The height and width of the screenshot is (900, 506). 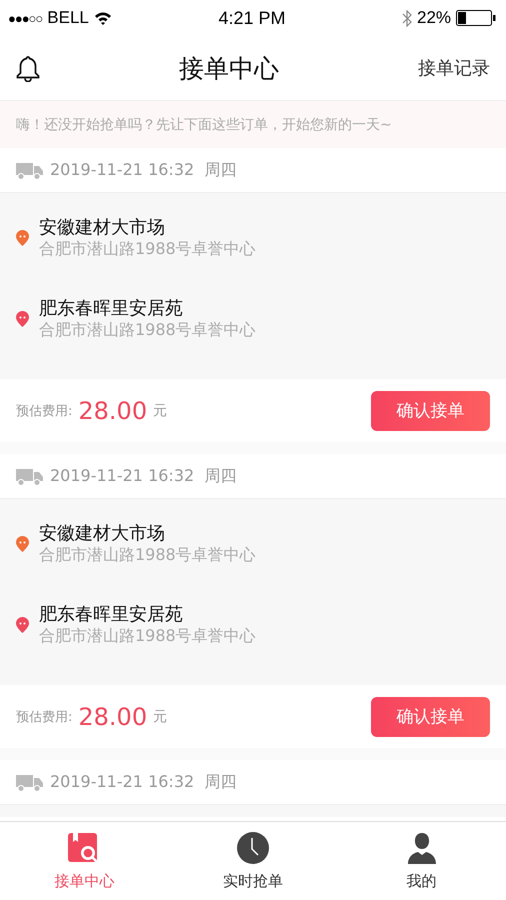 What do you see at coordinates (229, 68) in the screenshot?
I see `page-title: 接单中心` at bounding box center [229, 68].